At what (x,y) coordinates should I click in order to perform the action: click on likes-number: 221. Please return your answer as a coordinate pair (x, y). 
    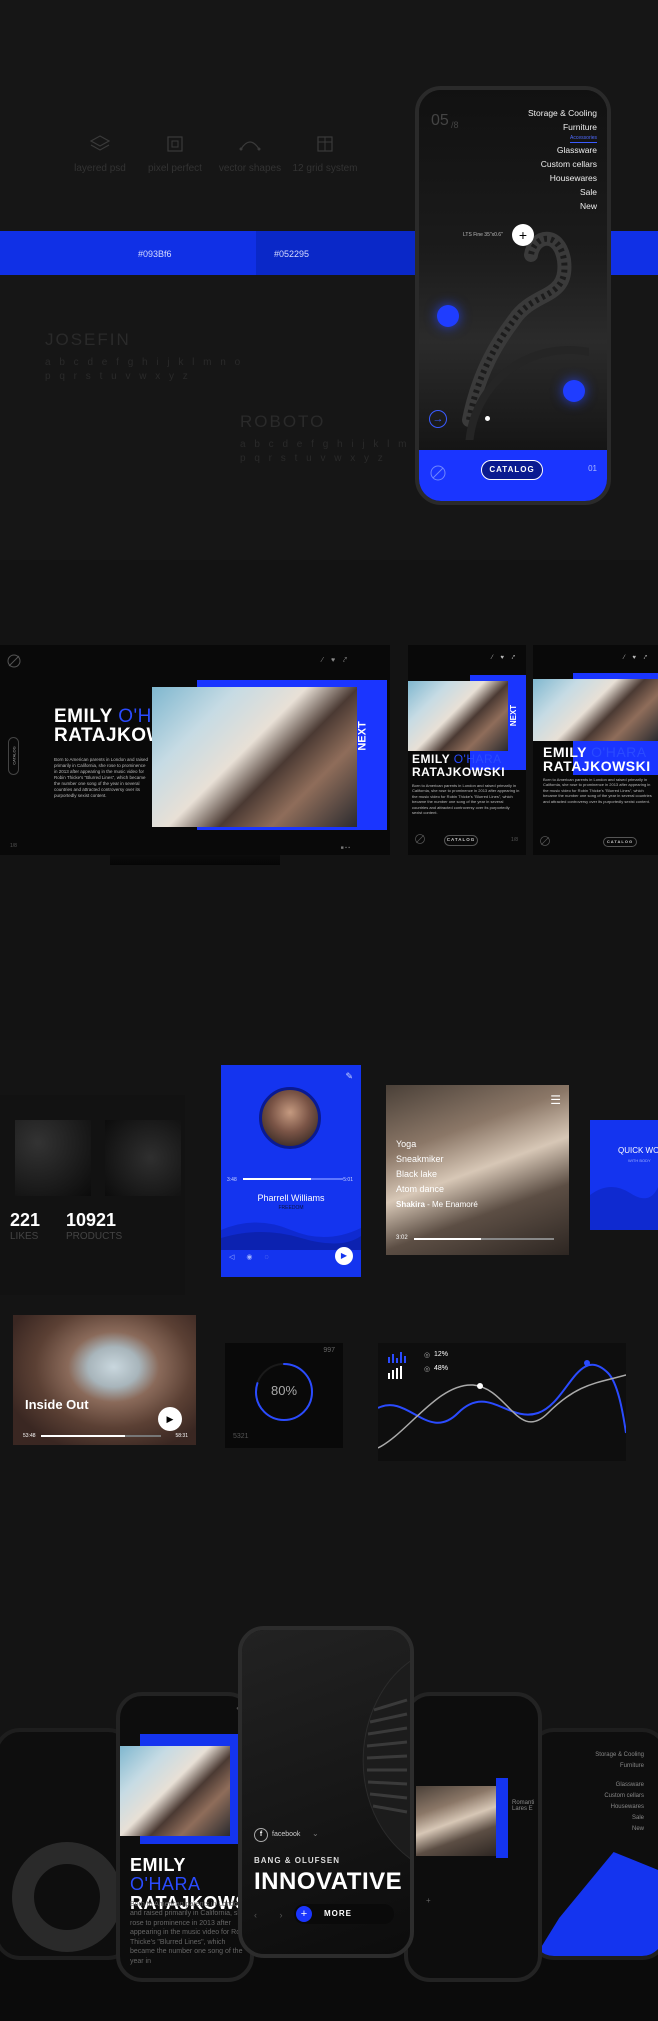
    Looking at the image, I should click on (25, 1220).